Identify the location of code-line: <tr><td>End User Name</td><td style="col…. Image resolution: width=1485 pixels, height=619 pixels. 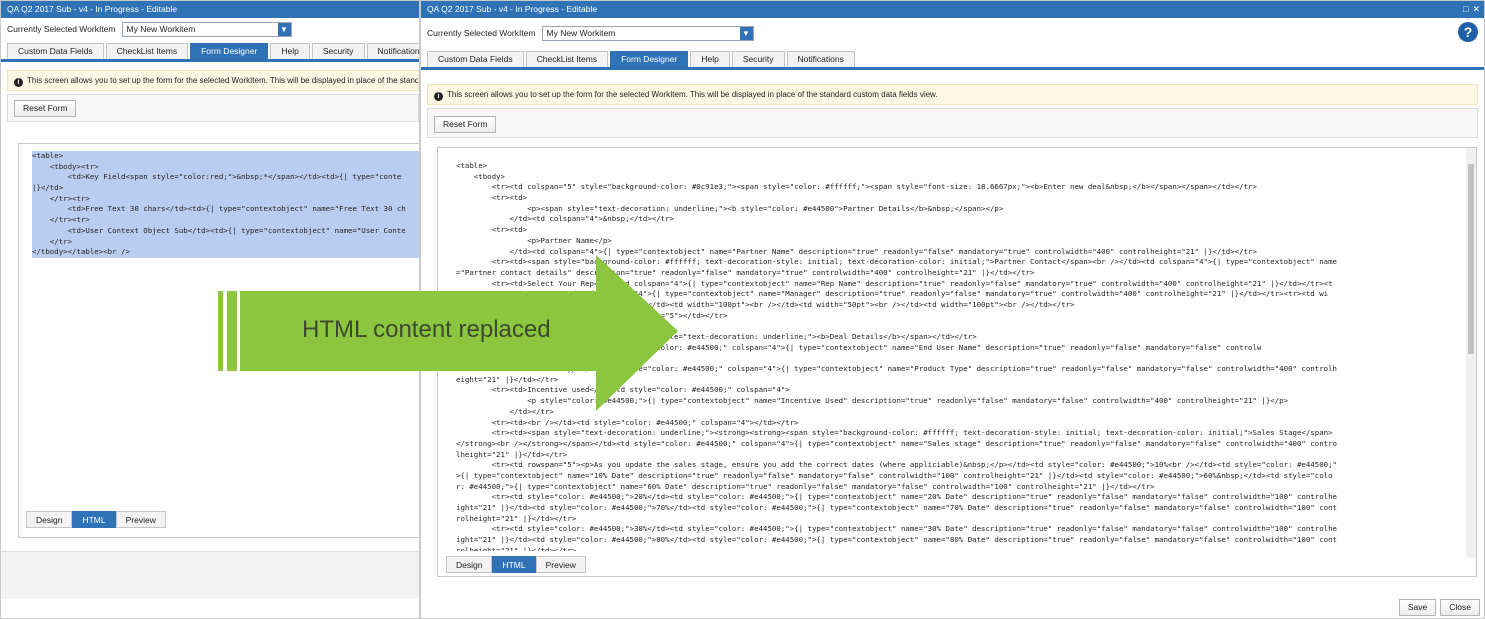
(859, 347).